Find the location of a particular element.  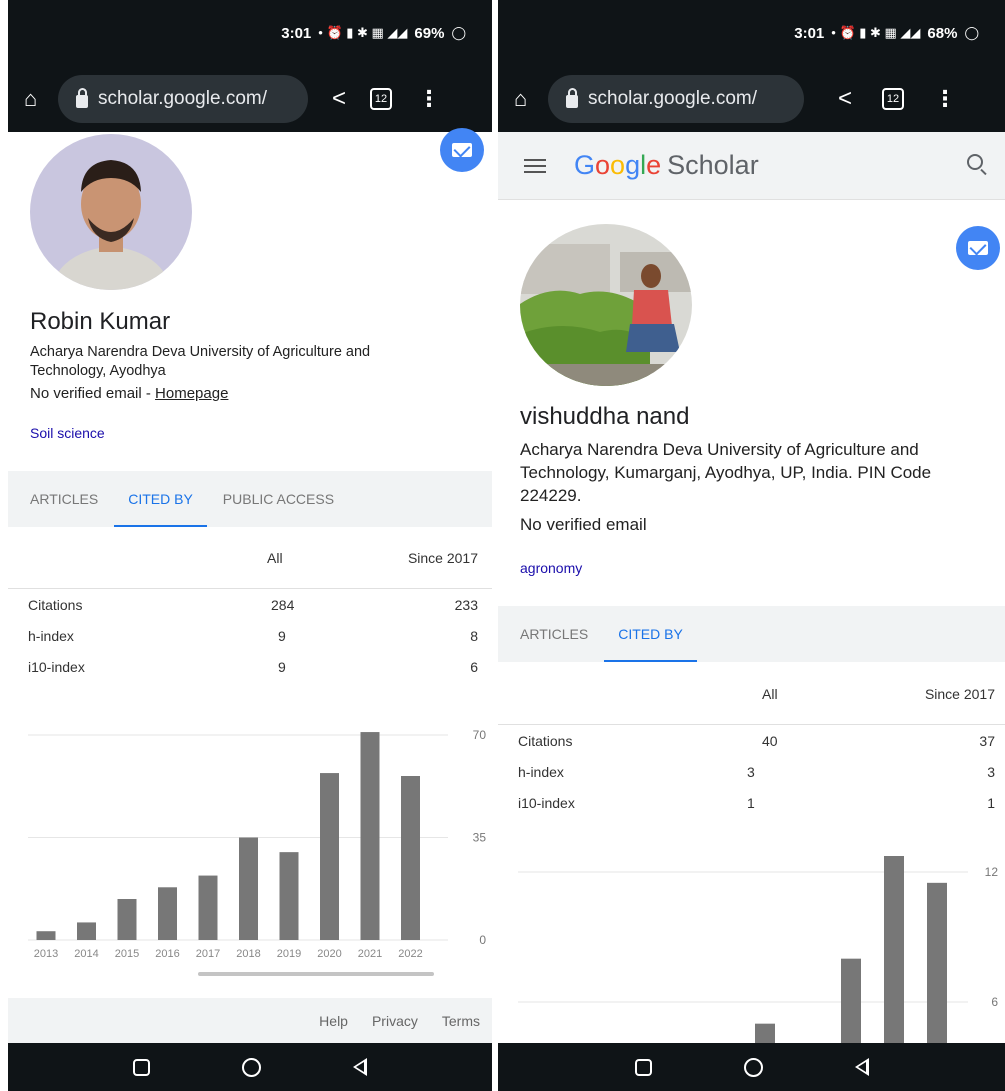

google-scholar-logo: Google Scholar is located at coordinates (666, 165).